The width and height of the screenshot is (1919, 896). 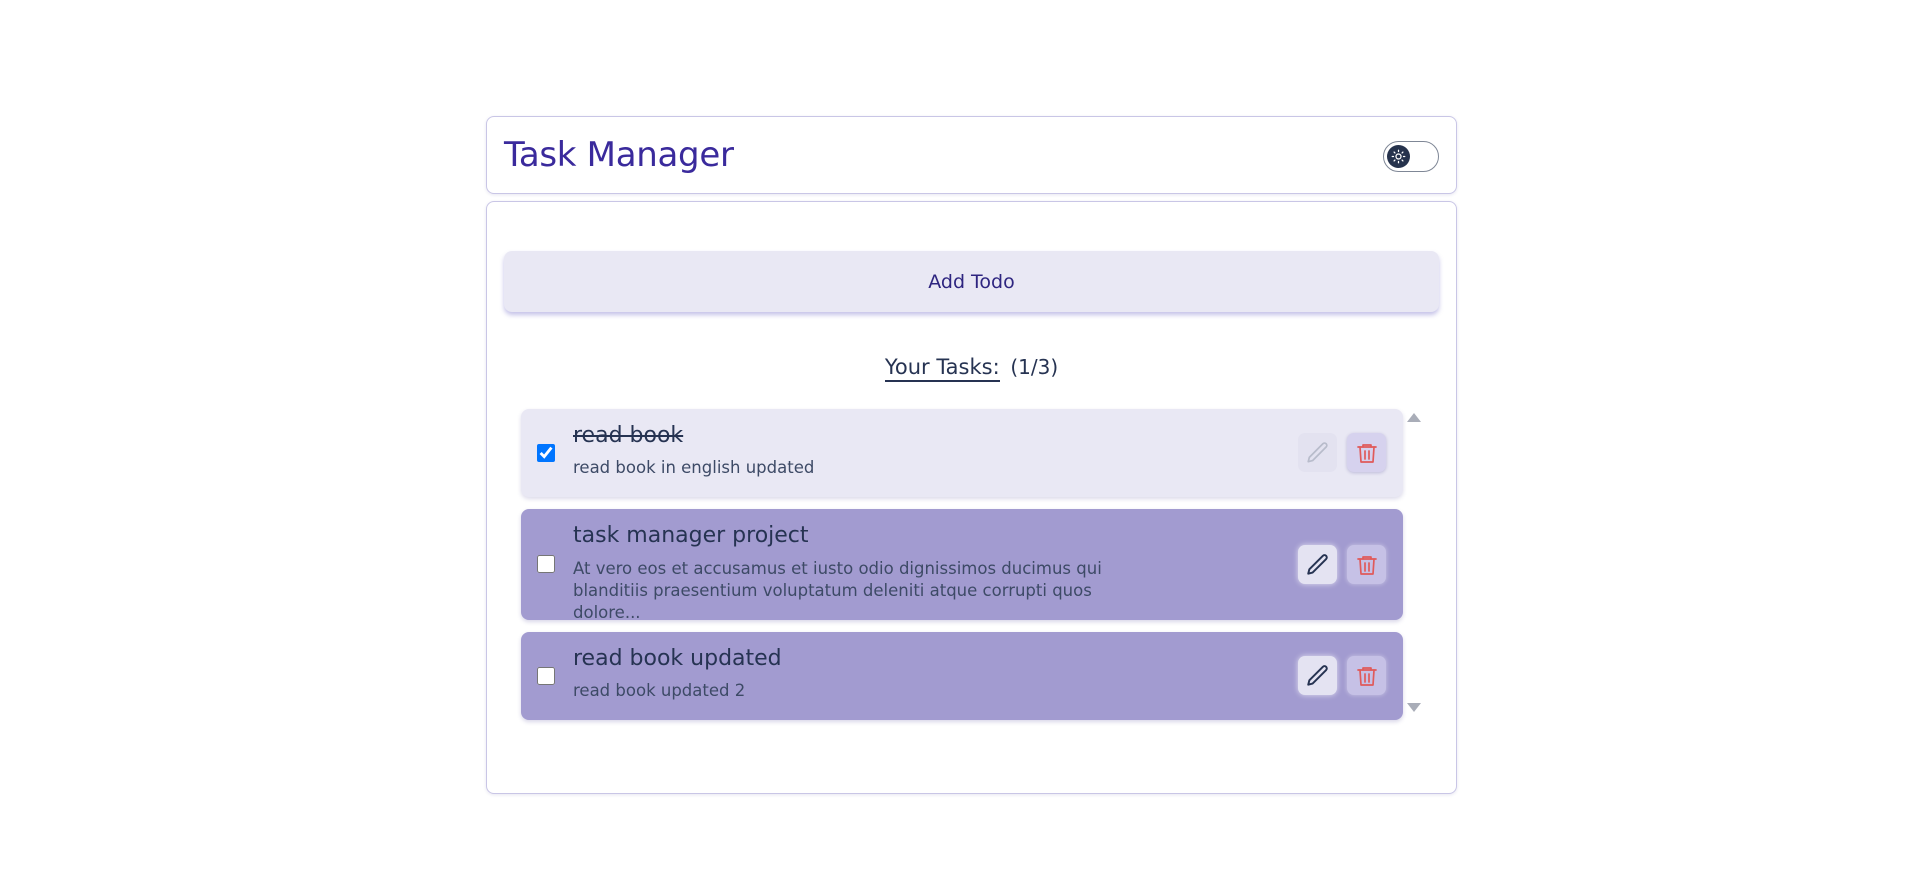 I want to click on add-todo-button: Add Todo, so click(x=971, y=281).